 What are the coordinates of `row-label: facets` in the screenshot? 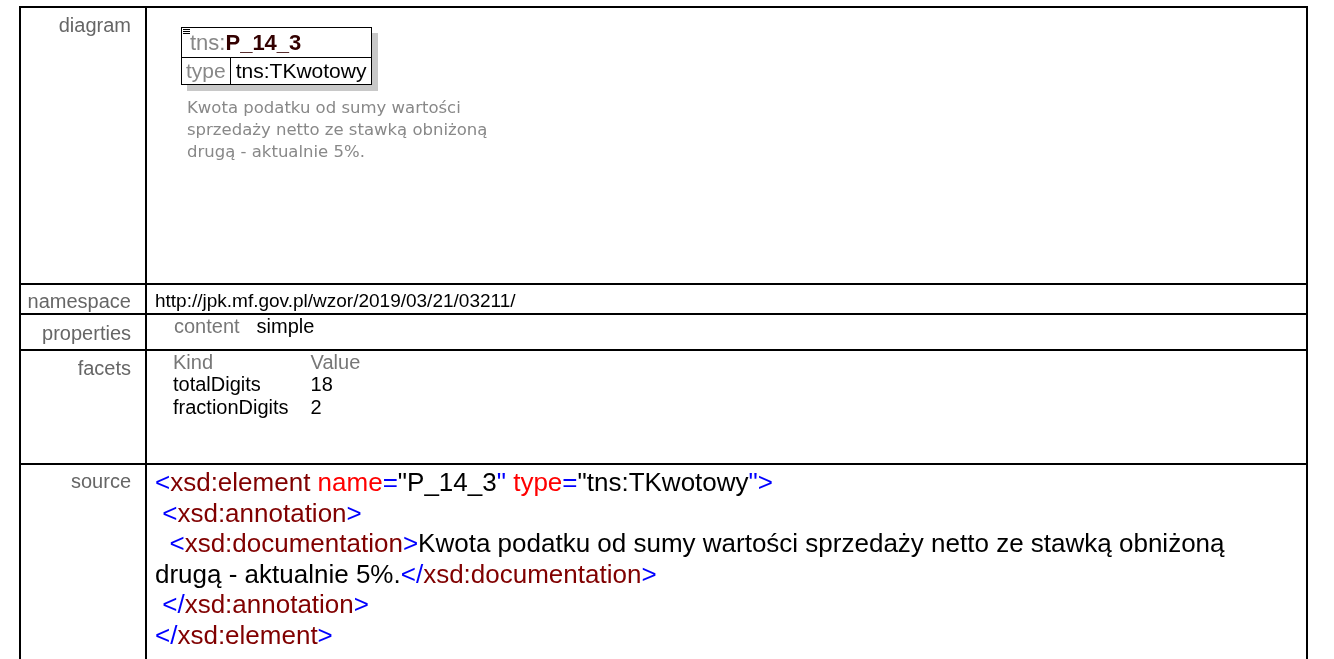 It's located at (104, 368).